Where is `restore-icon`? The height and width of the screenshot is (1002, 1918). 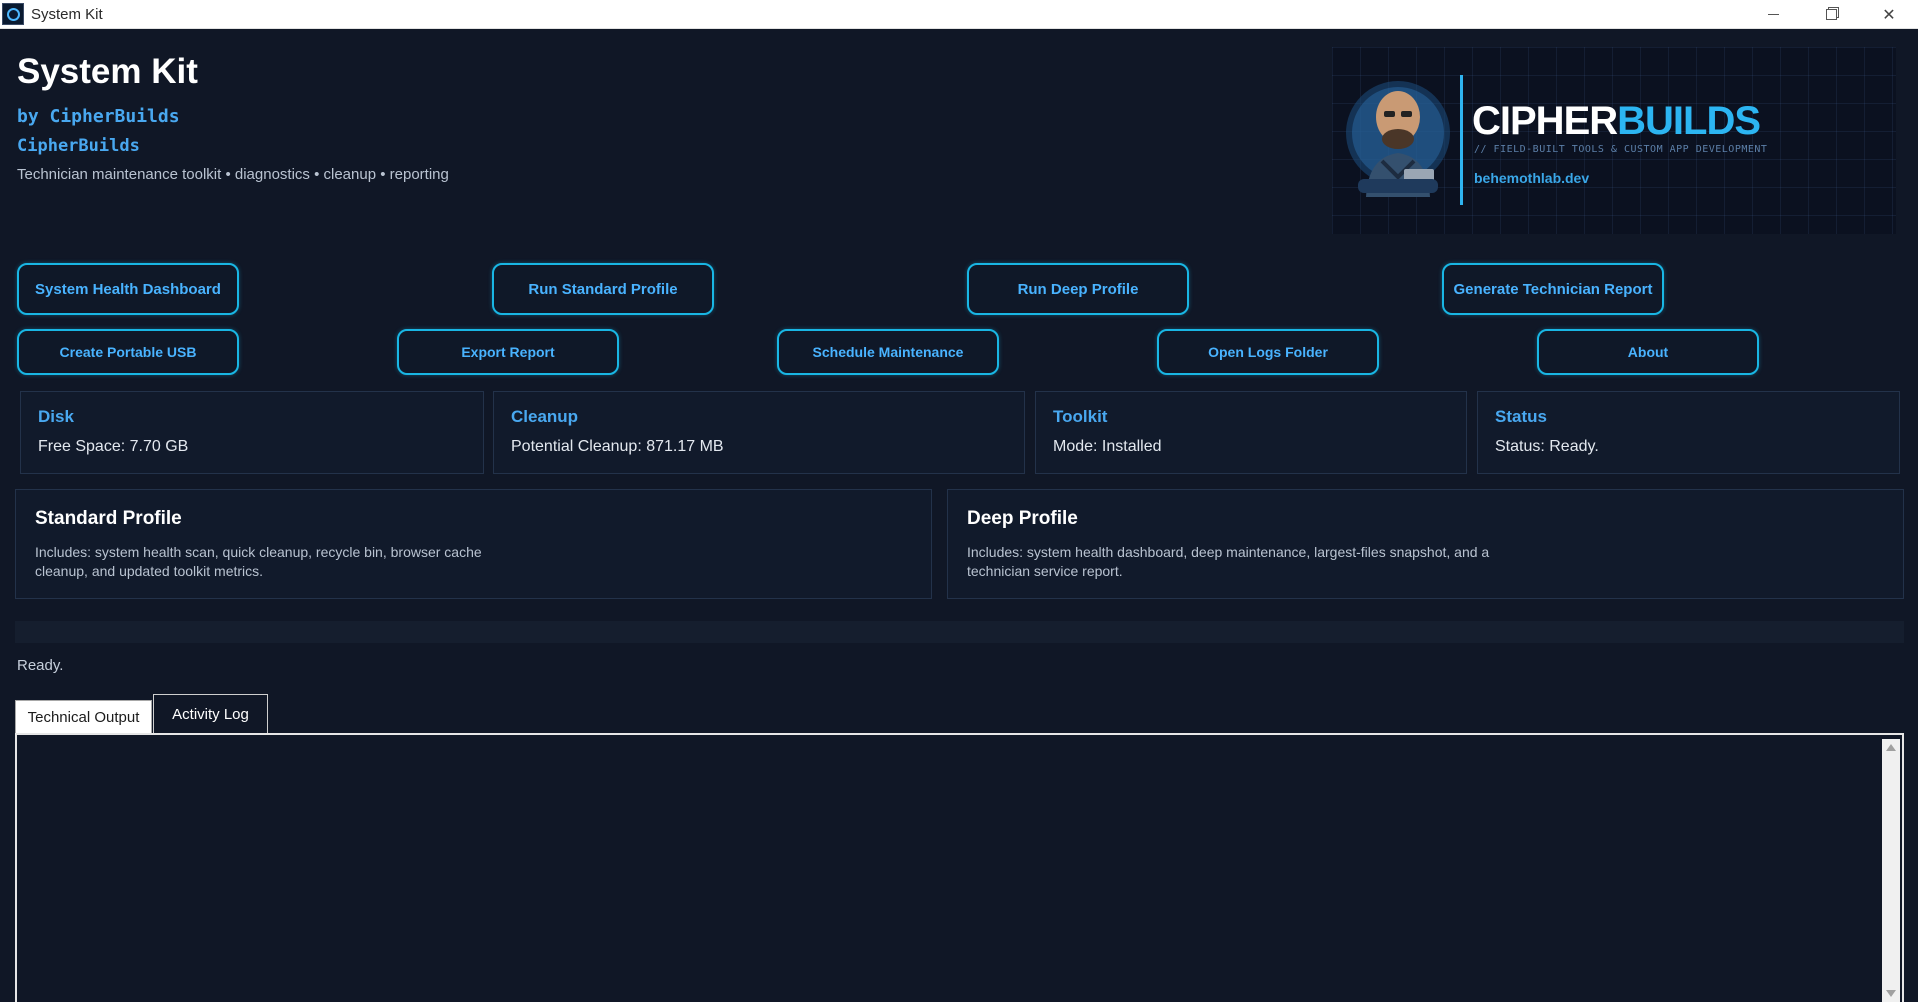 restore-icon is located at coordinates (1831, 14).